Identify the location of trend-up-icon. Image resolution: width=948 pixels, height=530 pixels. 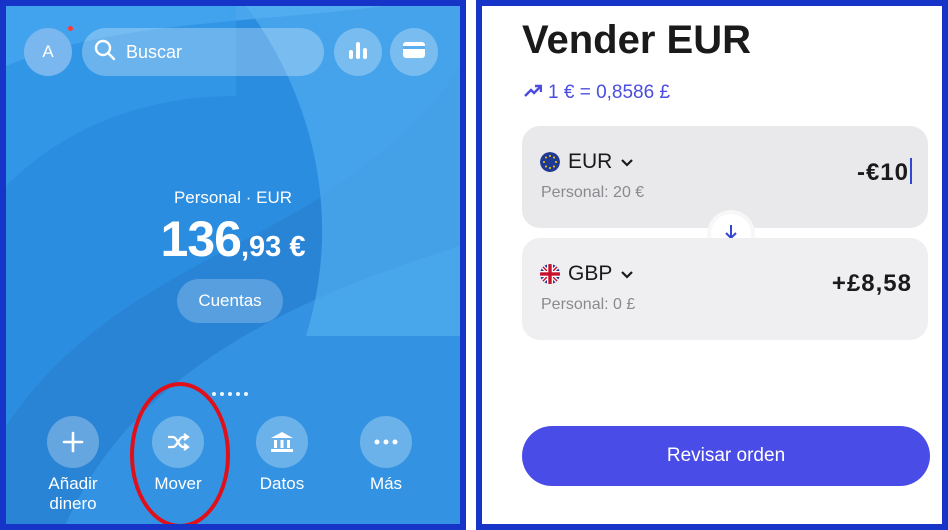
(533, 93).